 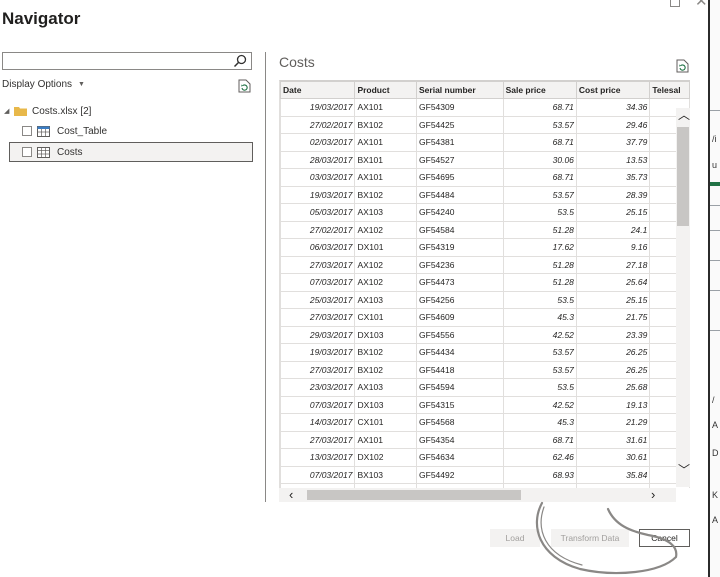 I want to click on table-cell: DX103, so click(x=386, y=334).